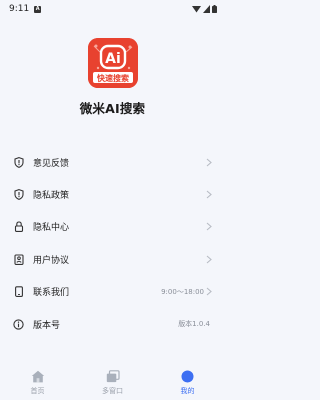 The height and width of the screenshot is (400, 320). I want to click on tab-mine: 我的, so click(187, 381).